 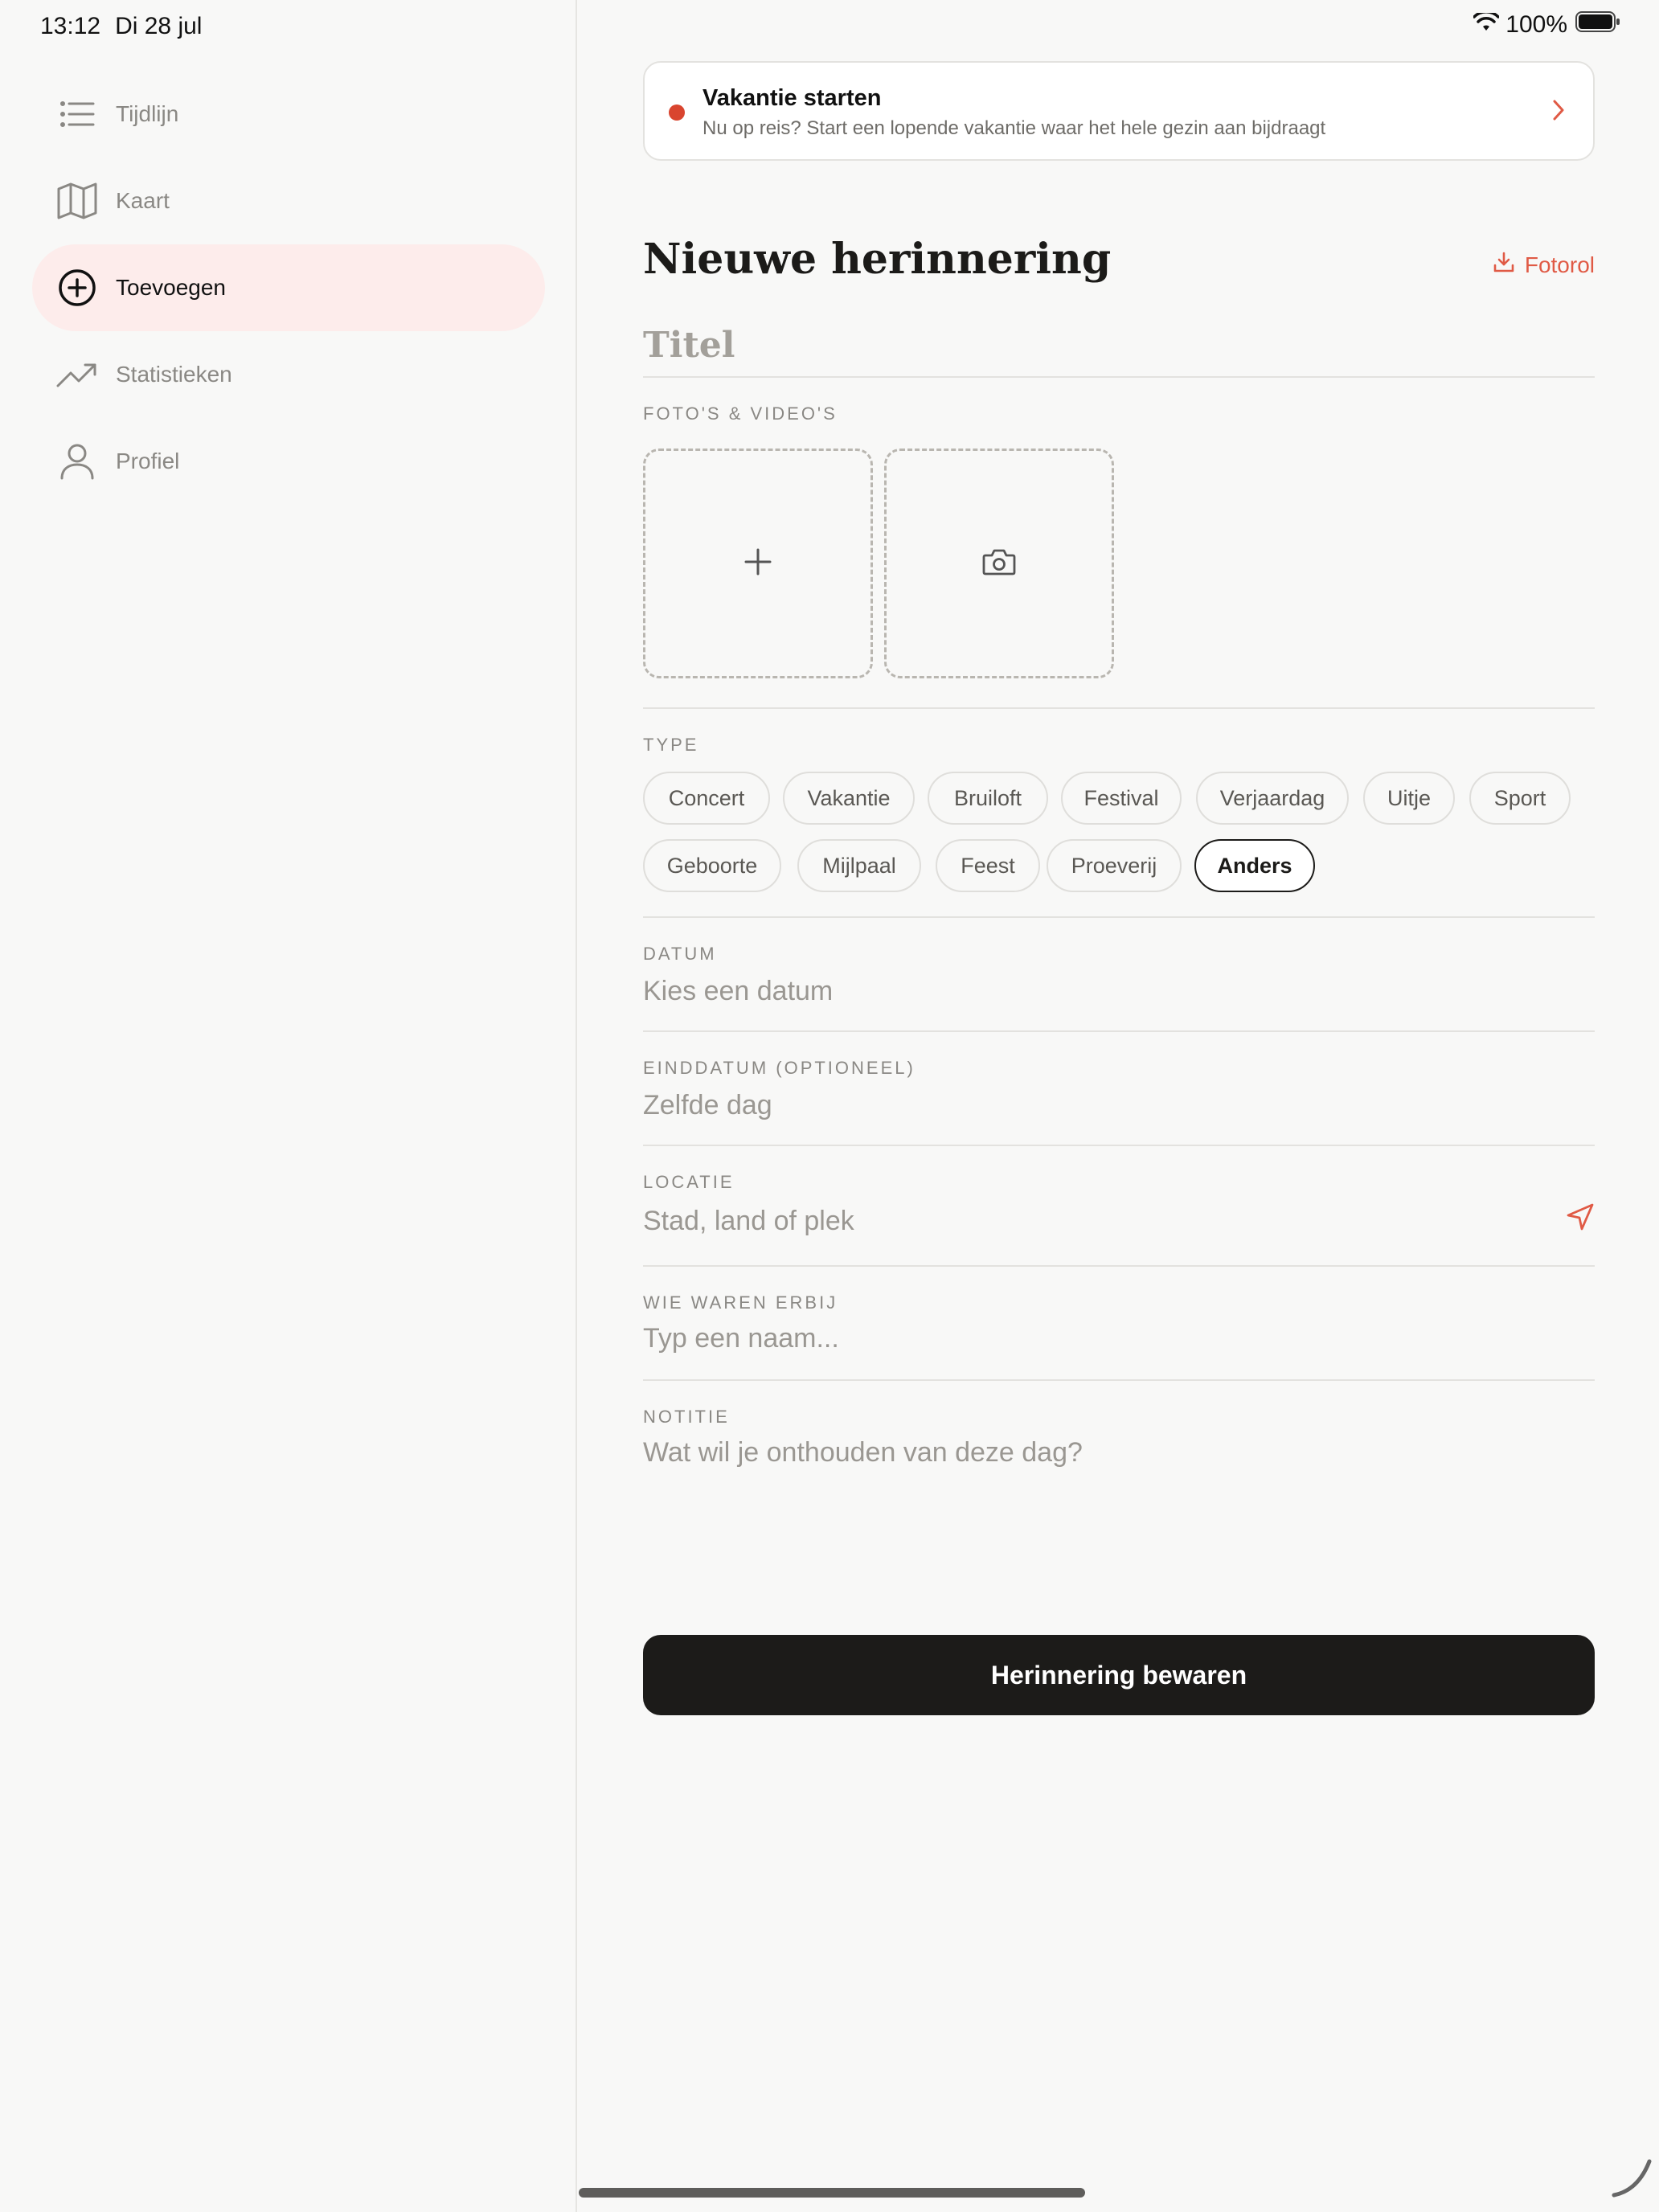 I want to click on fotorol-label: Fotorol, so click(x=1559, y=264).